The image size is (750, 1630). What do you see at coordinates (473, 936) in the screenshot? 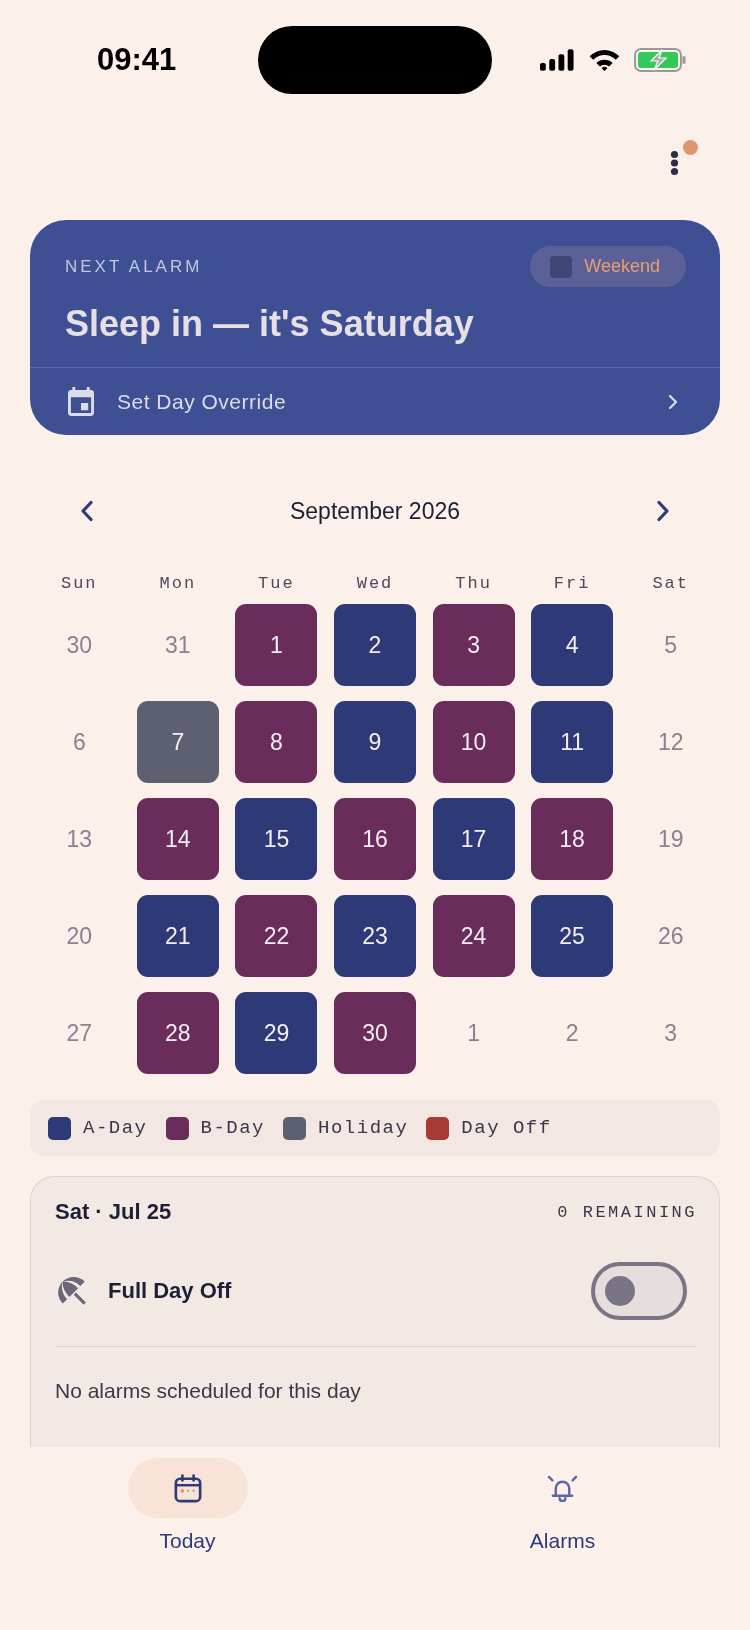
I see `calendar-day: 24` at bounding box center [473, 936].